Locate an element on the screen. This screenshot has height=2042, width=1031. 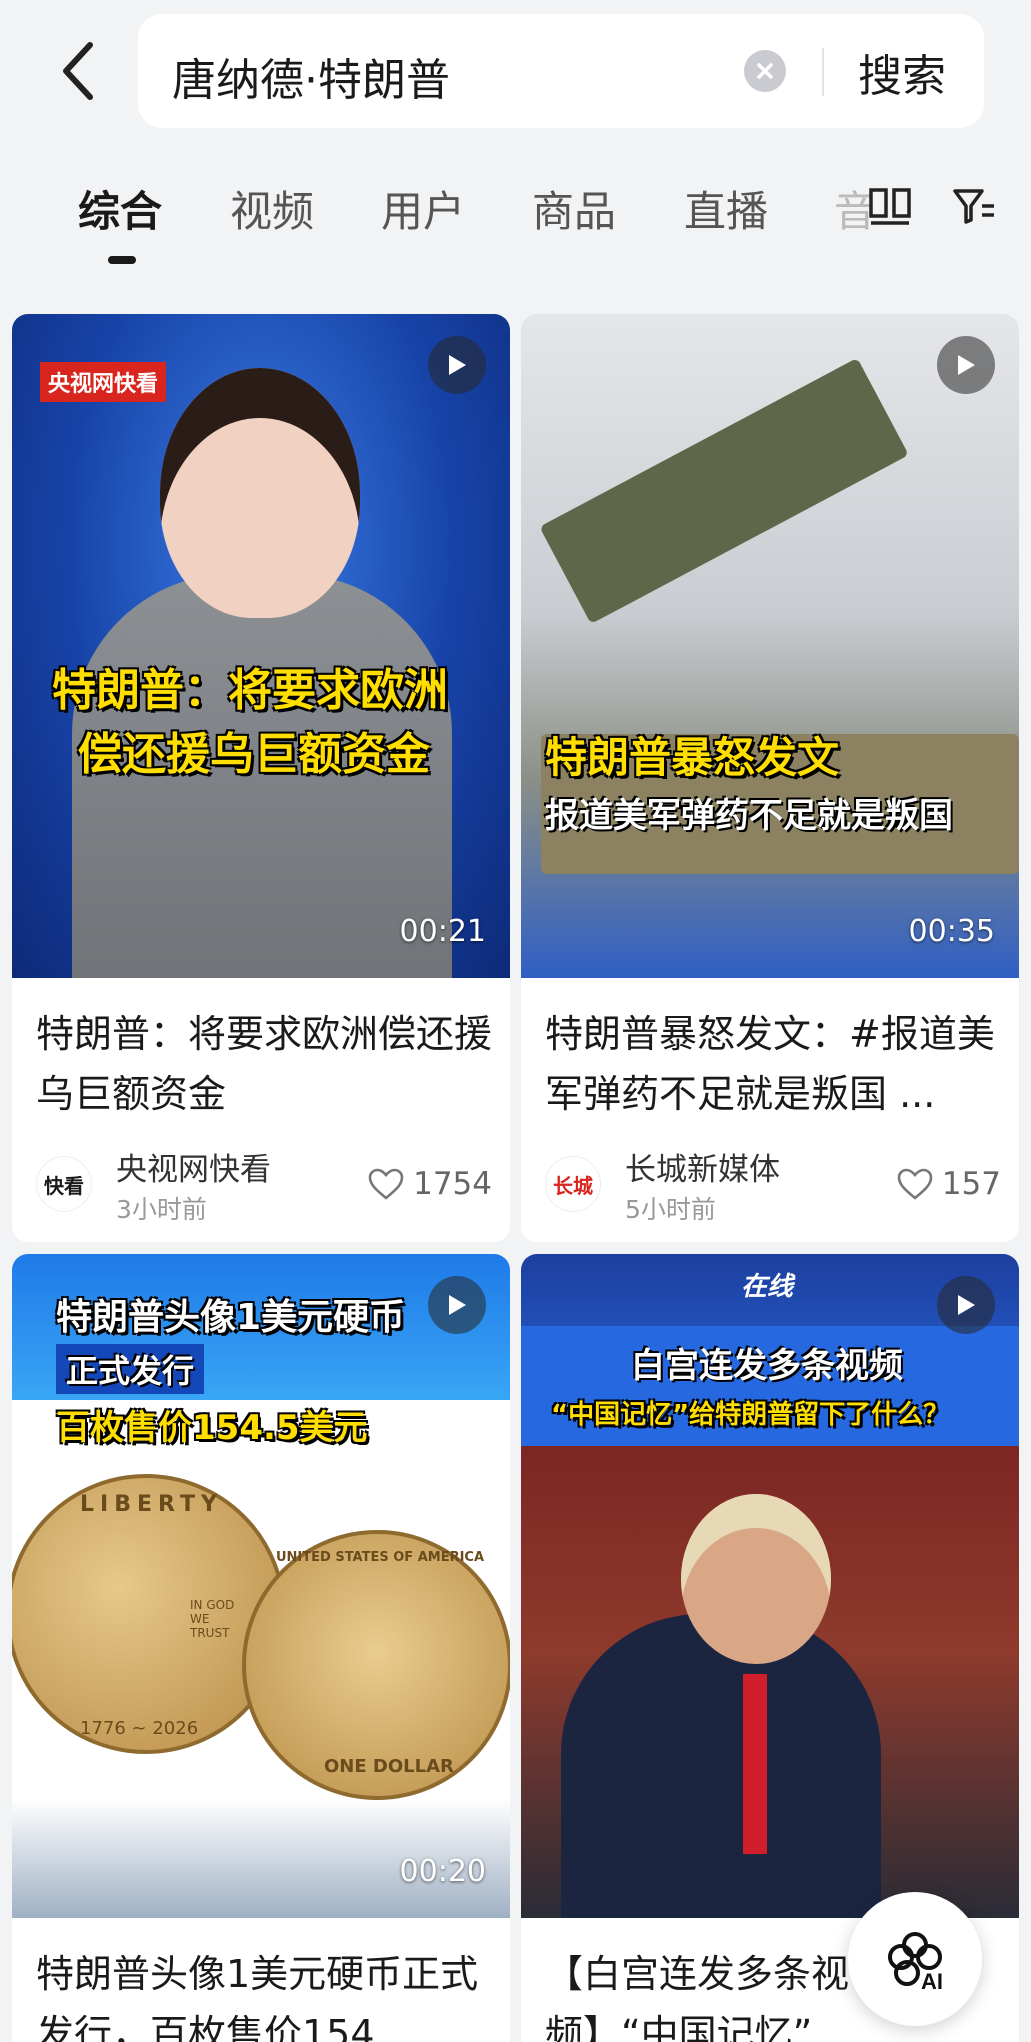
thumbnail-caption-line: 百枚售价154.5美元 is located at coordinates (212, 1428).